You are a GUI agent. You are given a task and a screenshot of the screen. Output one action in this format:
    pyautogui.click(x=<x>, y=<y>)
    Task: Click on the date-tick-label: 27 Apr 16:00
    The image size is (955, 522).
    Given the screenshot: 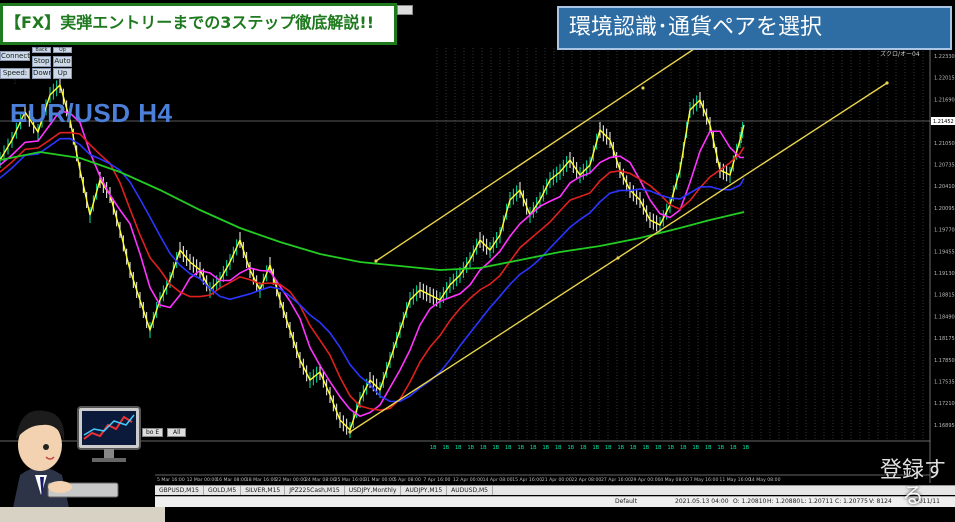 What is the action you would take?
    pyautogui.click(x=616, y=480)
    